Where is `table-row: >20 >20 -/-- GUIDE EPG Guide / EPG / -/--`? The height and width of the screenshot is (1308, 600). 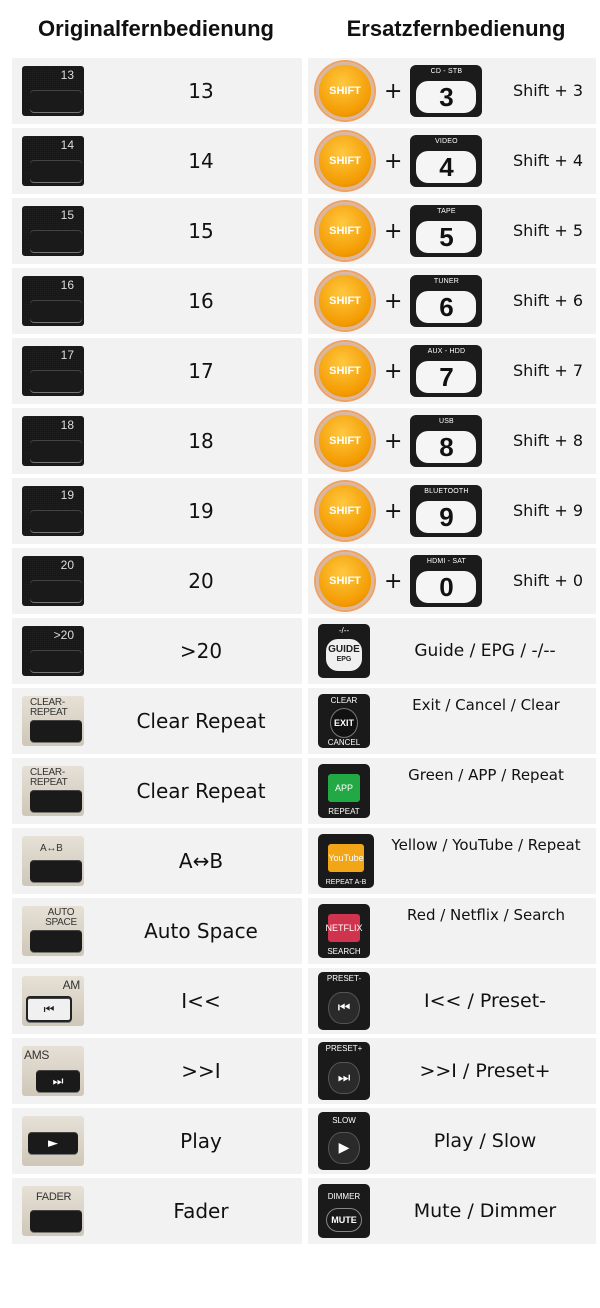
table-row: >20 >20 -/-- GUIDE EPG Guide / EPG / -/-- is located at coordinates (304, 651).